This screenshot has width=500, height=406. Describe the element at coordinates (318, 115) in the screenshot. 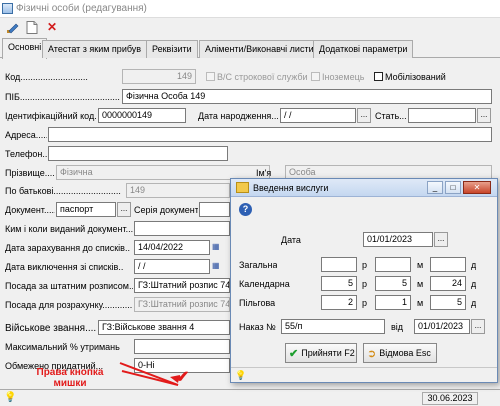

I see `birthdate-field: / /` at that location.